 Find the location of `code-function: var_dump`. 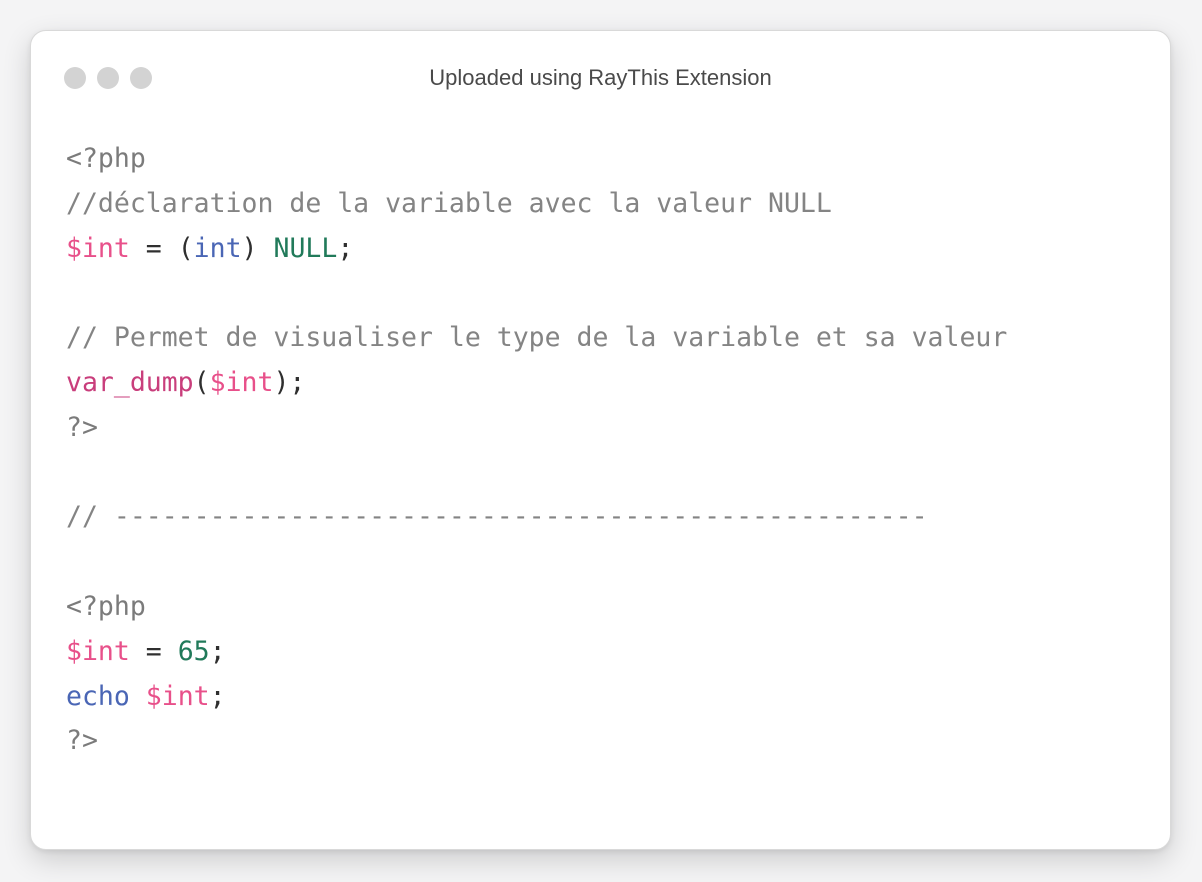

code-function: var_dump is located at coordinates (130, 382).